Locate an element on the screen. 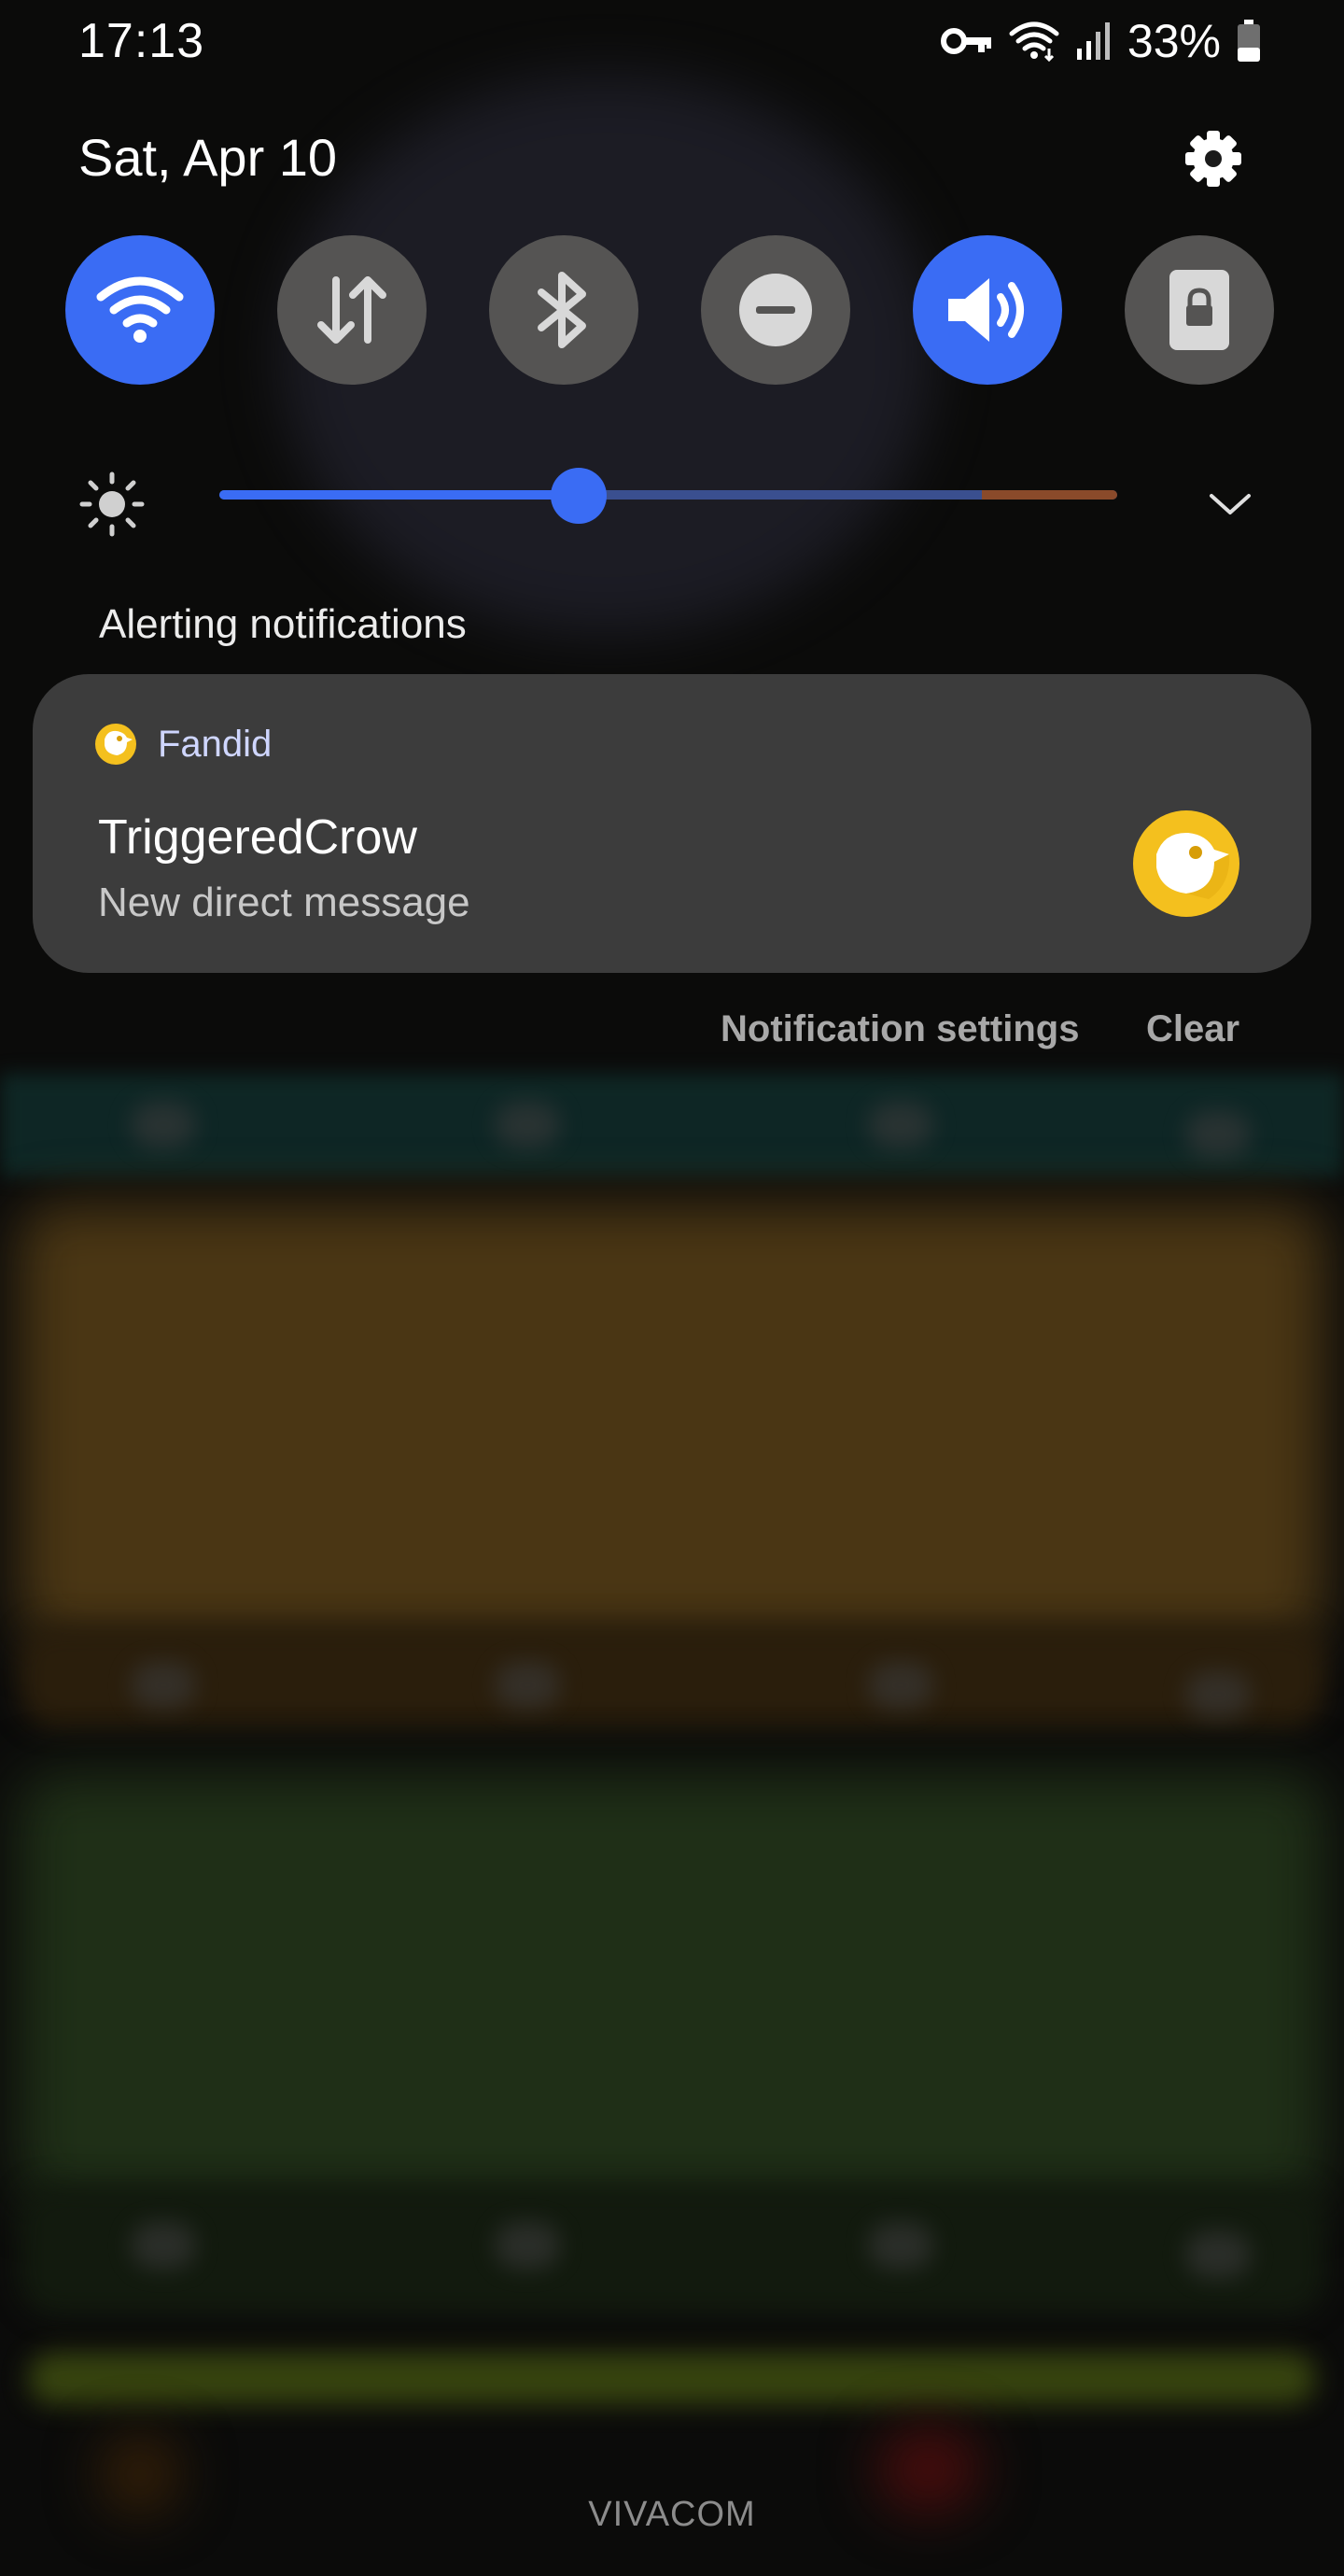 Image resolution: width=1344 pixels, height=2576 pixels. fandid-app-icon is located at coordinates (115, 744).